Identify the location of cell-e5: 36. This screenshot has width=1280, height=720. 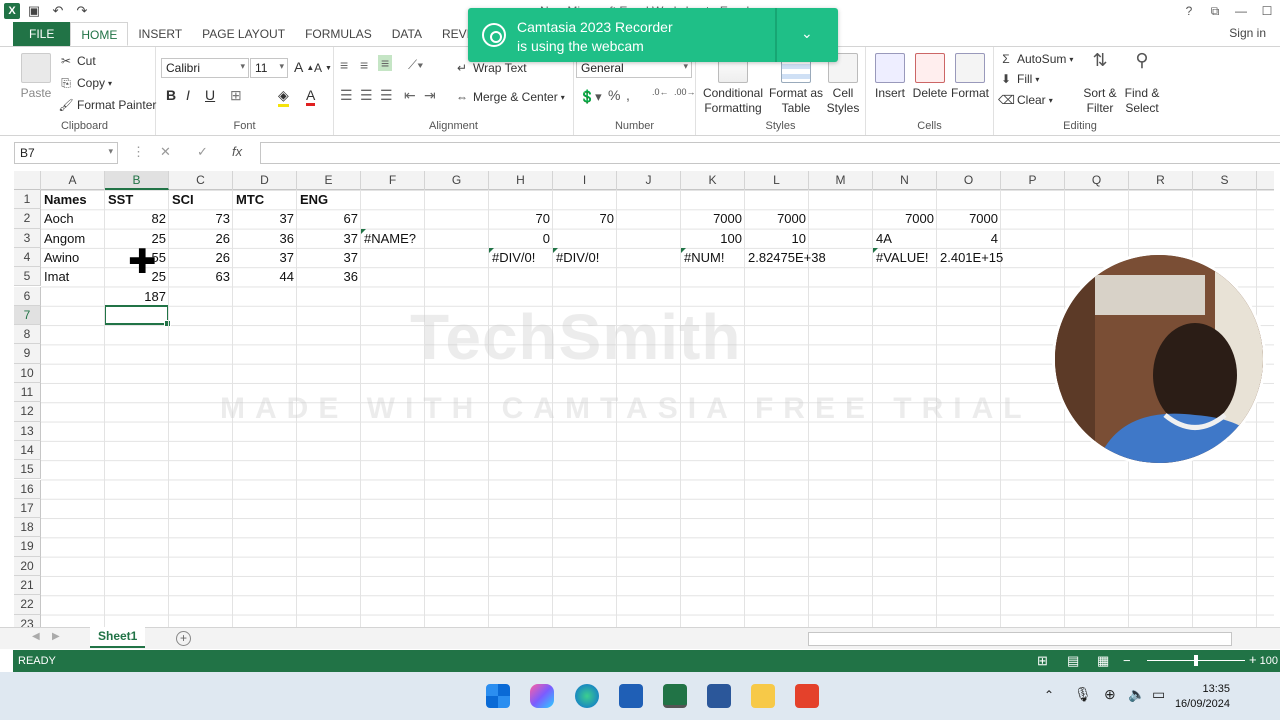
(329, 276).